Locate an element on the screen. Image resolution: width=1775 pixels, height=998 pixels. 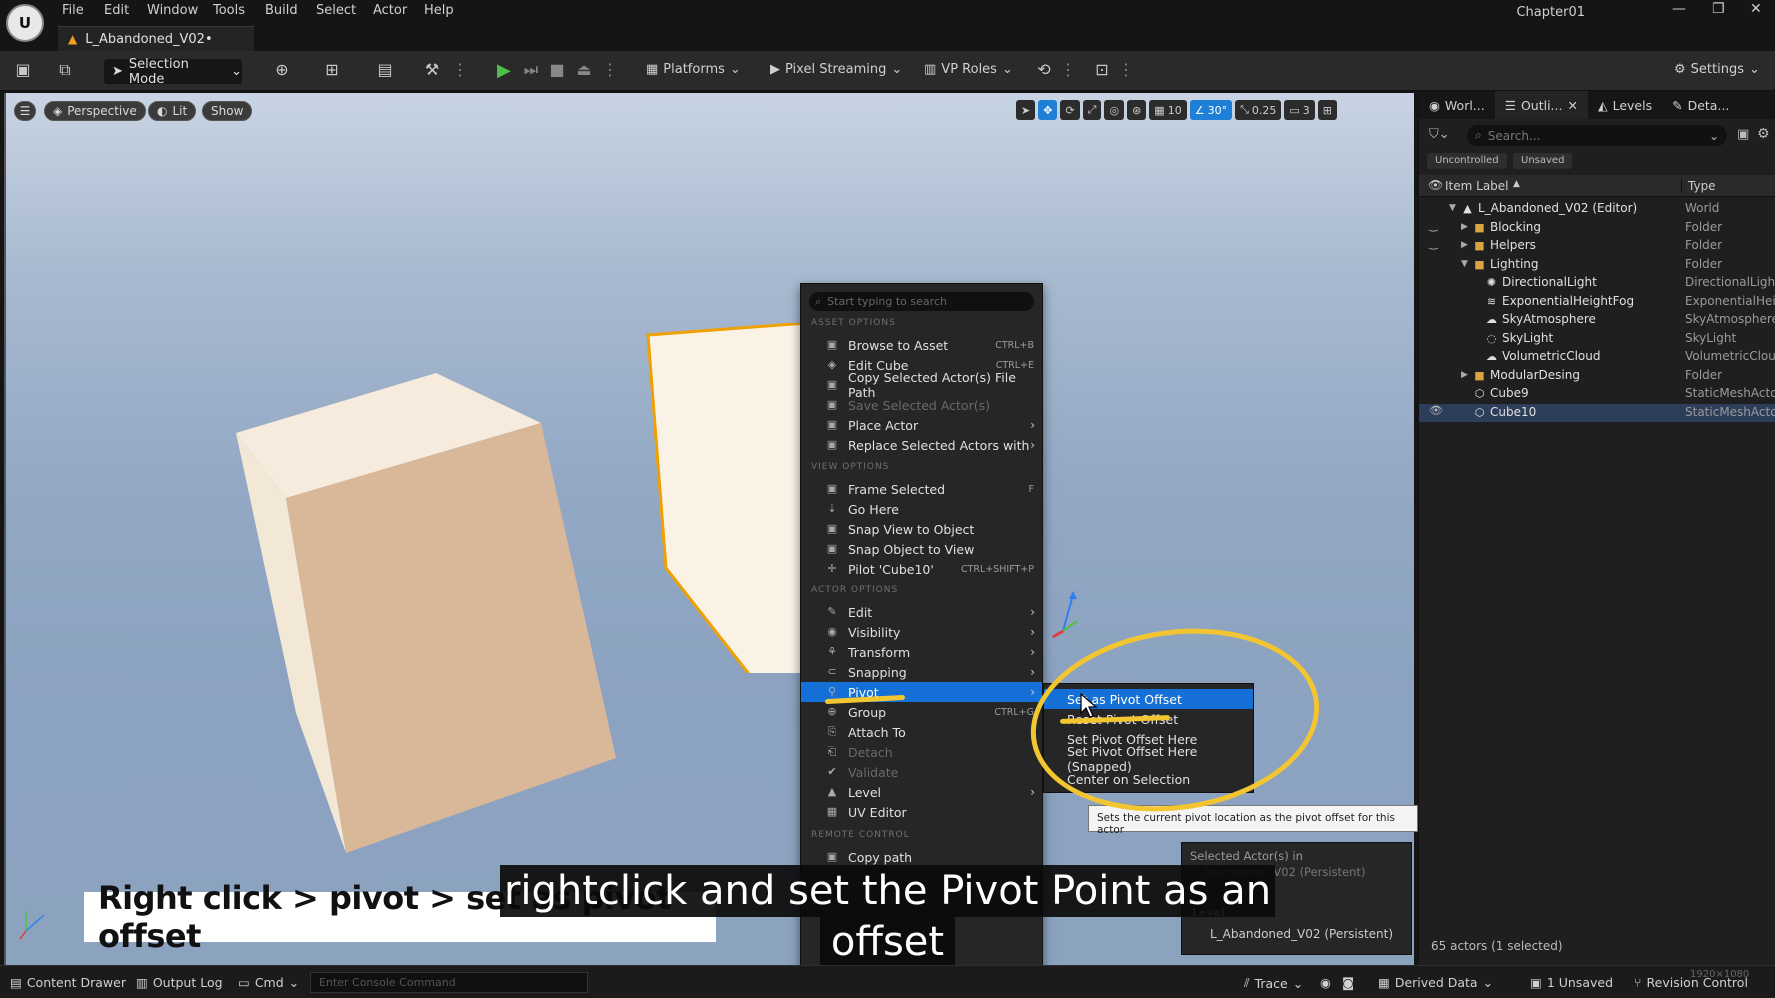
context-item-snap-object-to-view: ▣ Snap Object to View is located at coordinates (921, 549).